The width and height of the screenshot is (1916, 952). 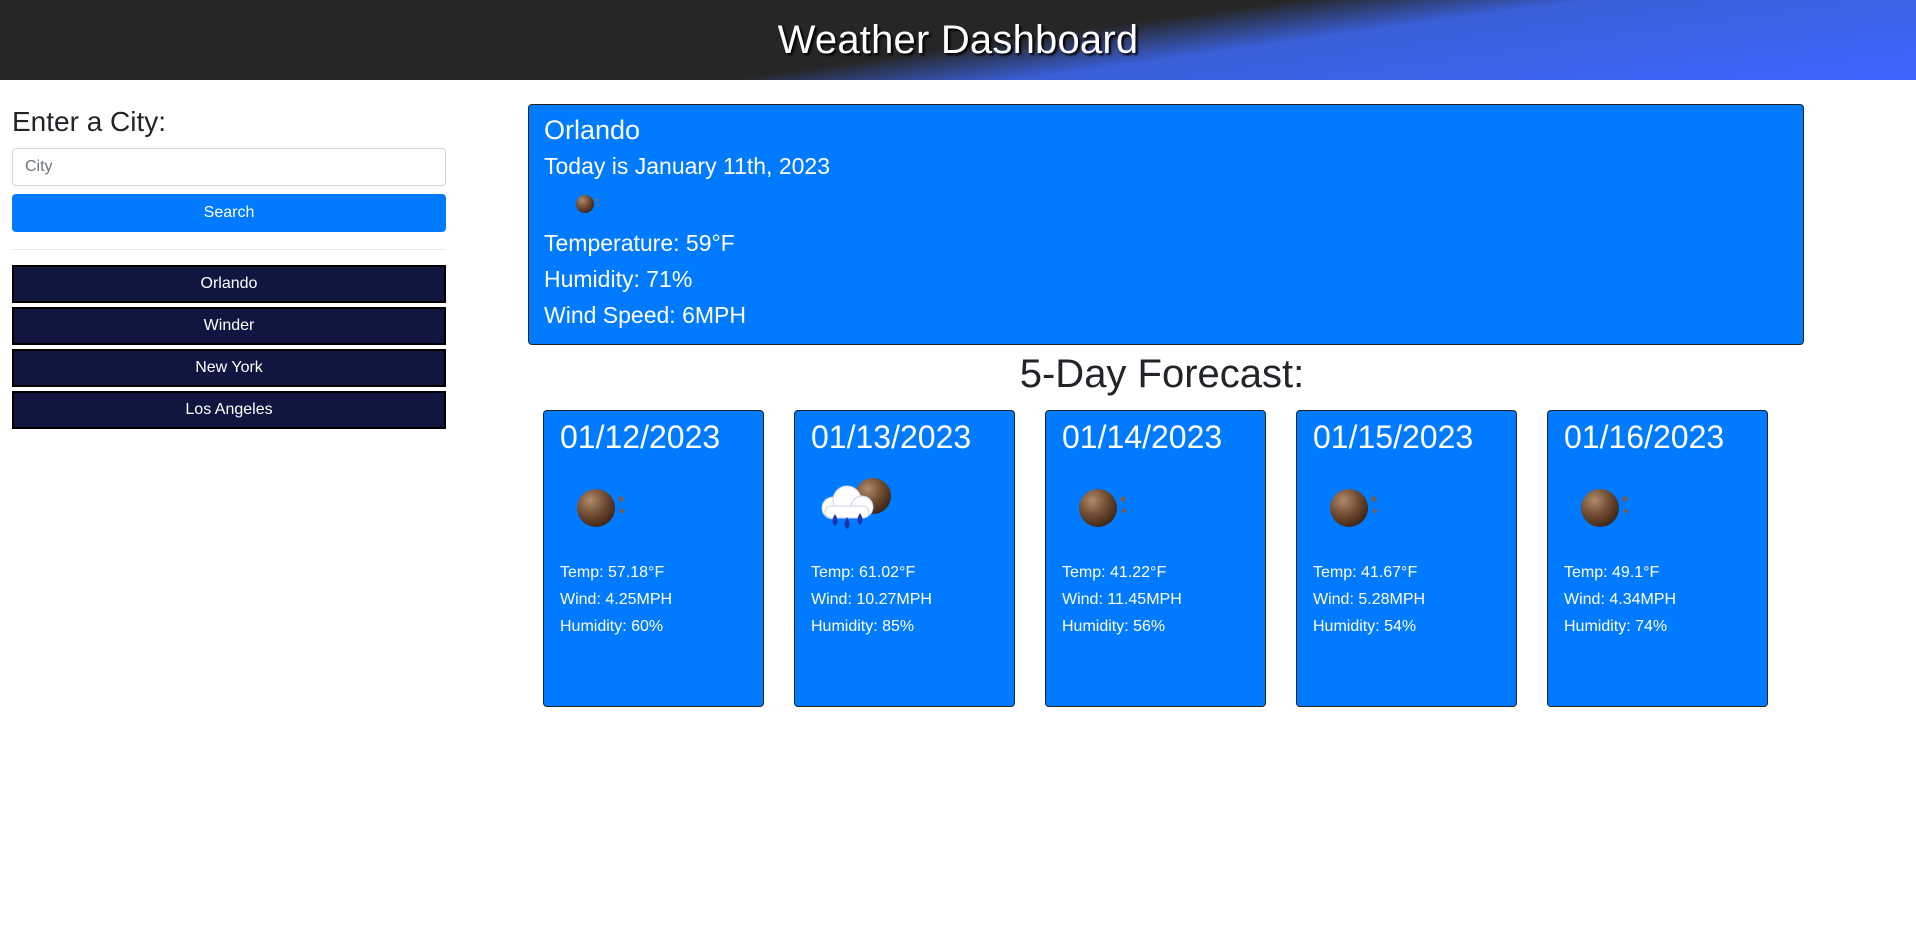 What do you see at coordinates (229, 326) in the screenshot?
I see `history-button-winder: Winder` at bounding box center [229, 326].